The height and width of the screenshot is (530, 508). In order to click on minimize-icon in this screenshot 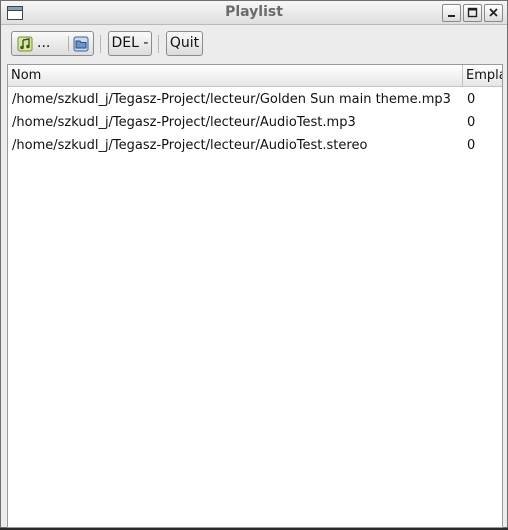, I will do `click(451, 16)`.